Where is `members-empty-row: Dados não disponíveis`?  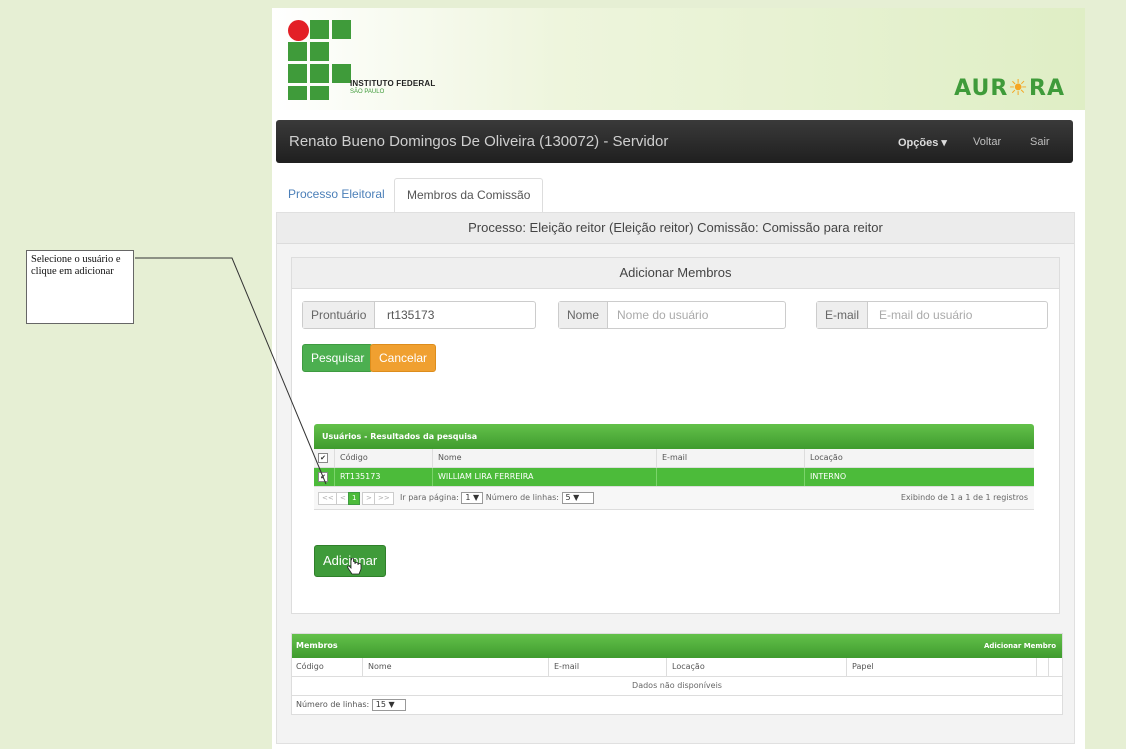 members-empty-row: Dados não disponíveis is located at coordinates (677, 686).